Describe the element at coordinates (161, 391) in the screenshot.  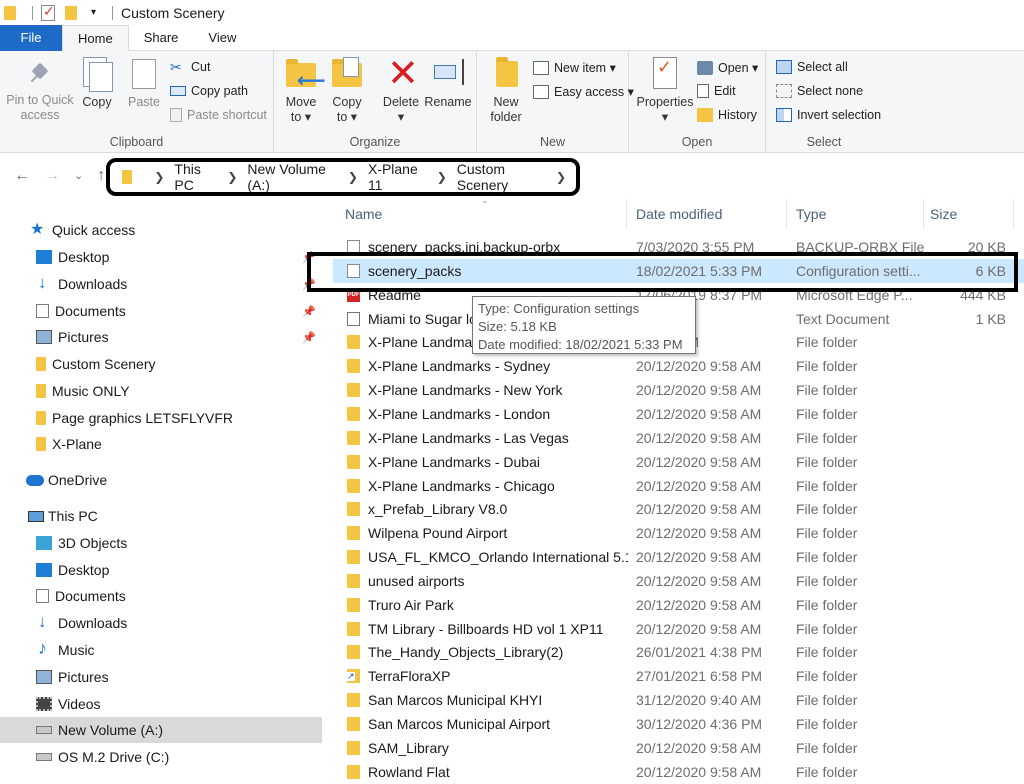
I see `nav-music-only: Music ONLY` at that location.